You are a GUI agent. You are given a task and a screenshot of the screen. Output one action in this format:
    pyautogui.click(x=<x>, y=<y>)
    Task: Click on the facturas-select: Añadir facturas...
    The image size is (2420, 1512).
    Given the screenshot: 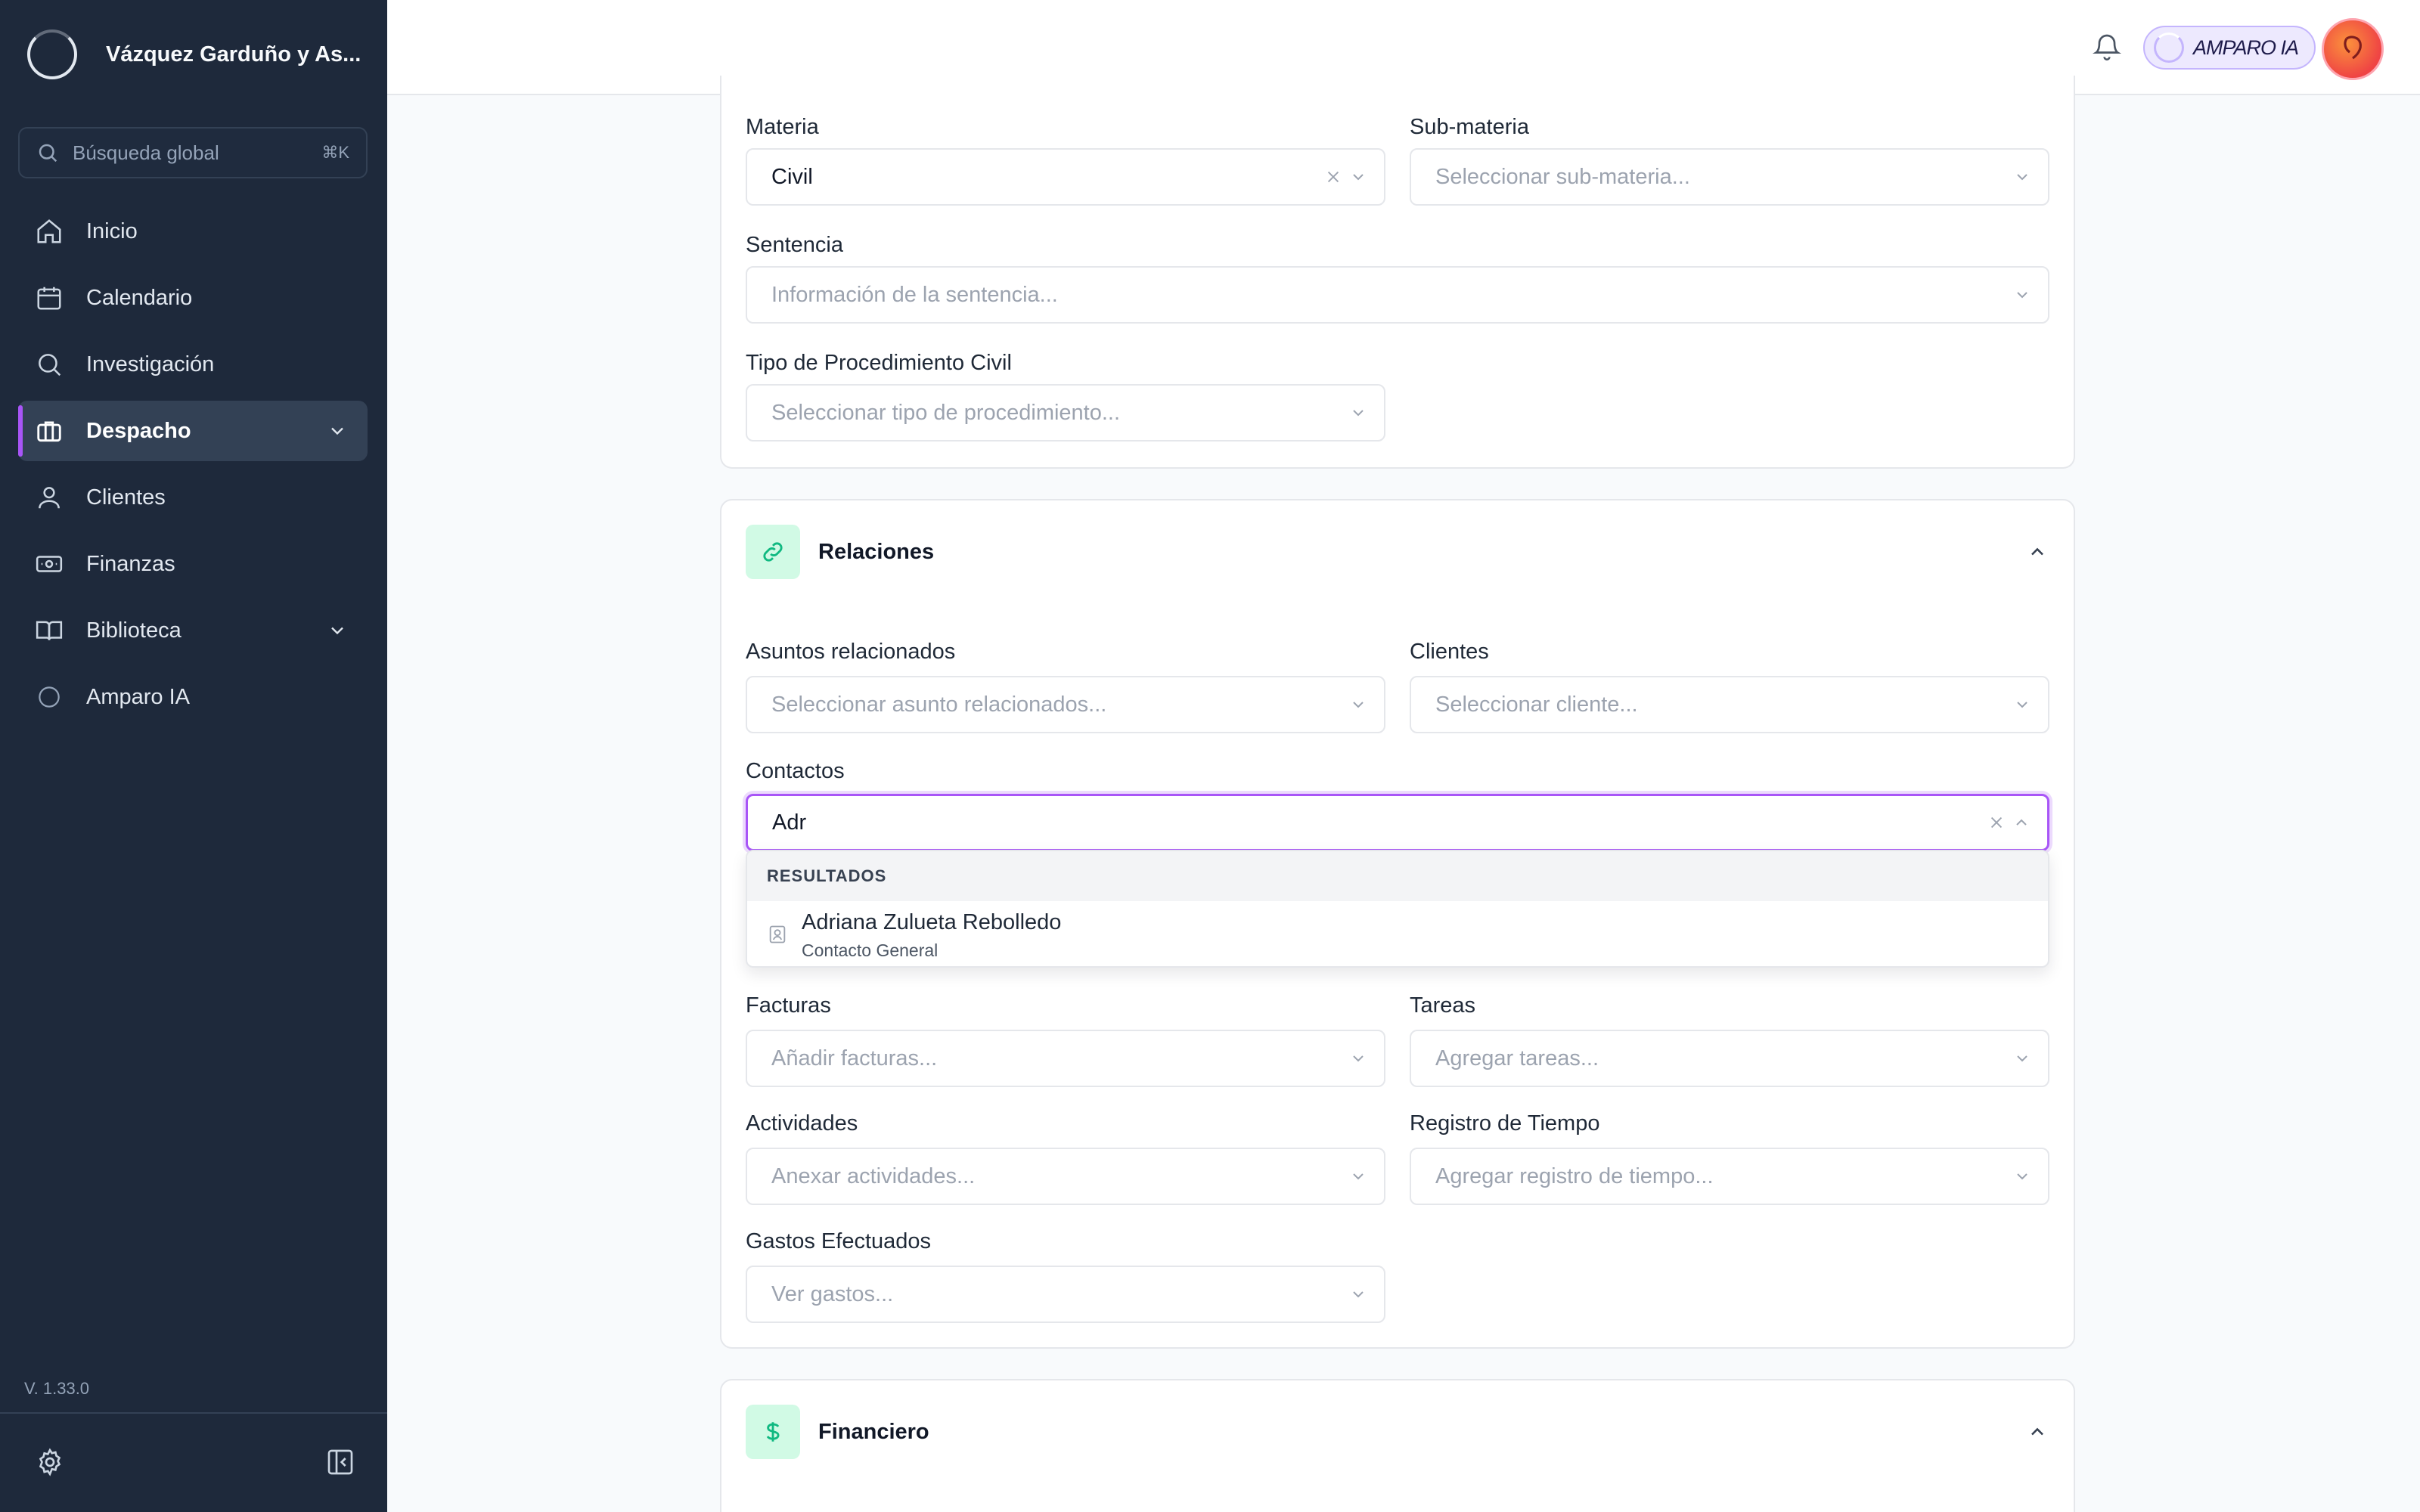 What is the action you would take?
    pyautogui.click(x=1065, y=1058)
    